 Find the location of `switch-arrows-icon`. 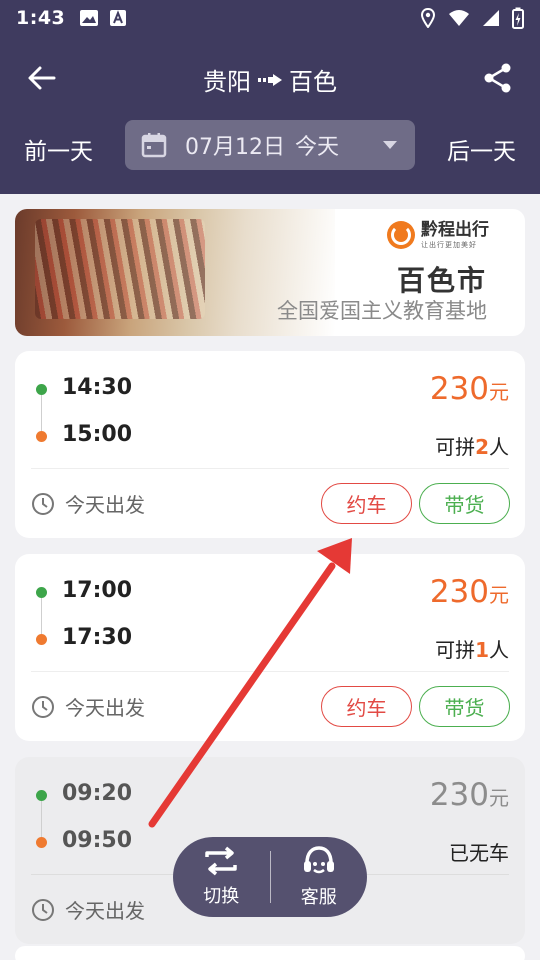

switch-arrows-icon is located at coordinates (221, 861).